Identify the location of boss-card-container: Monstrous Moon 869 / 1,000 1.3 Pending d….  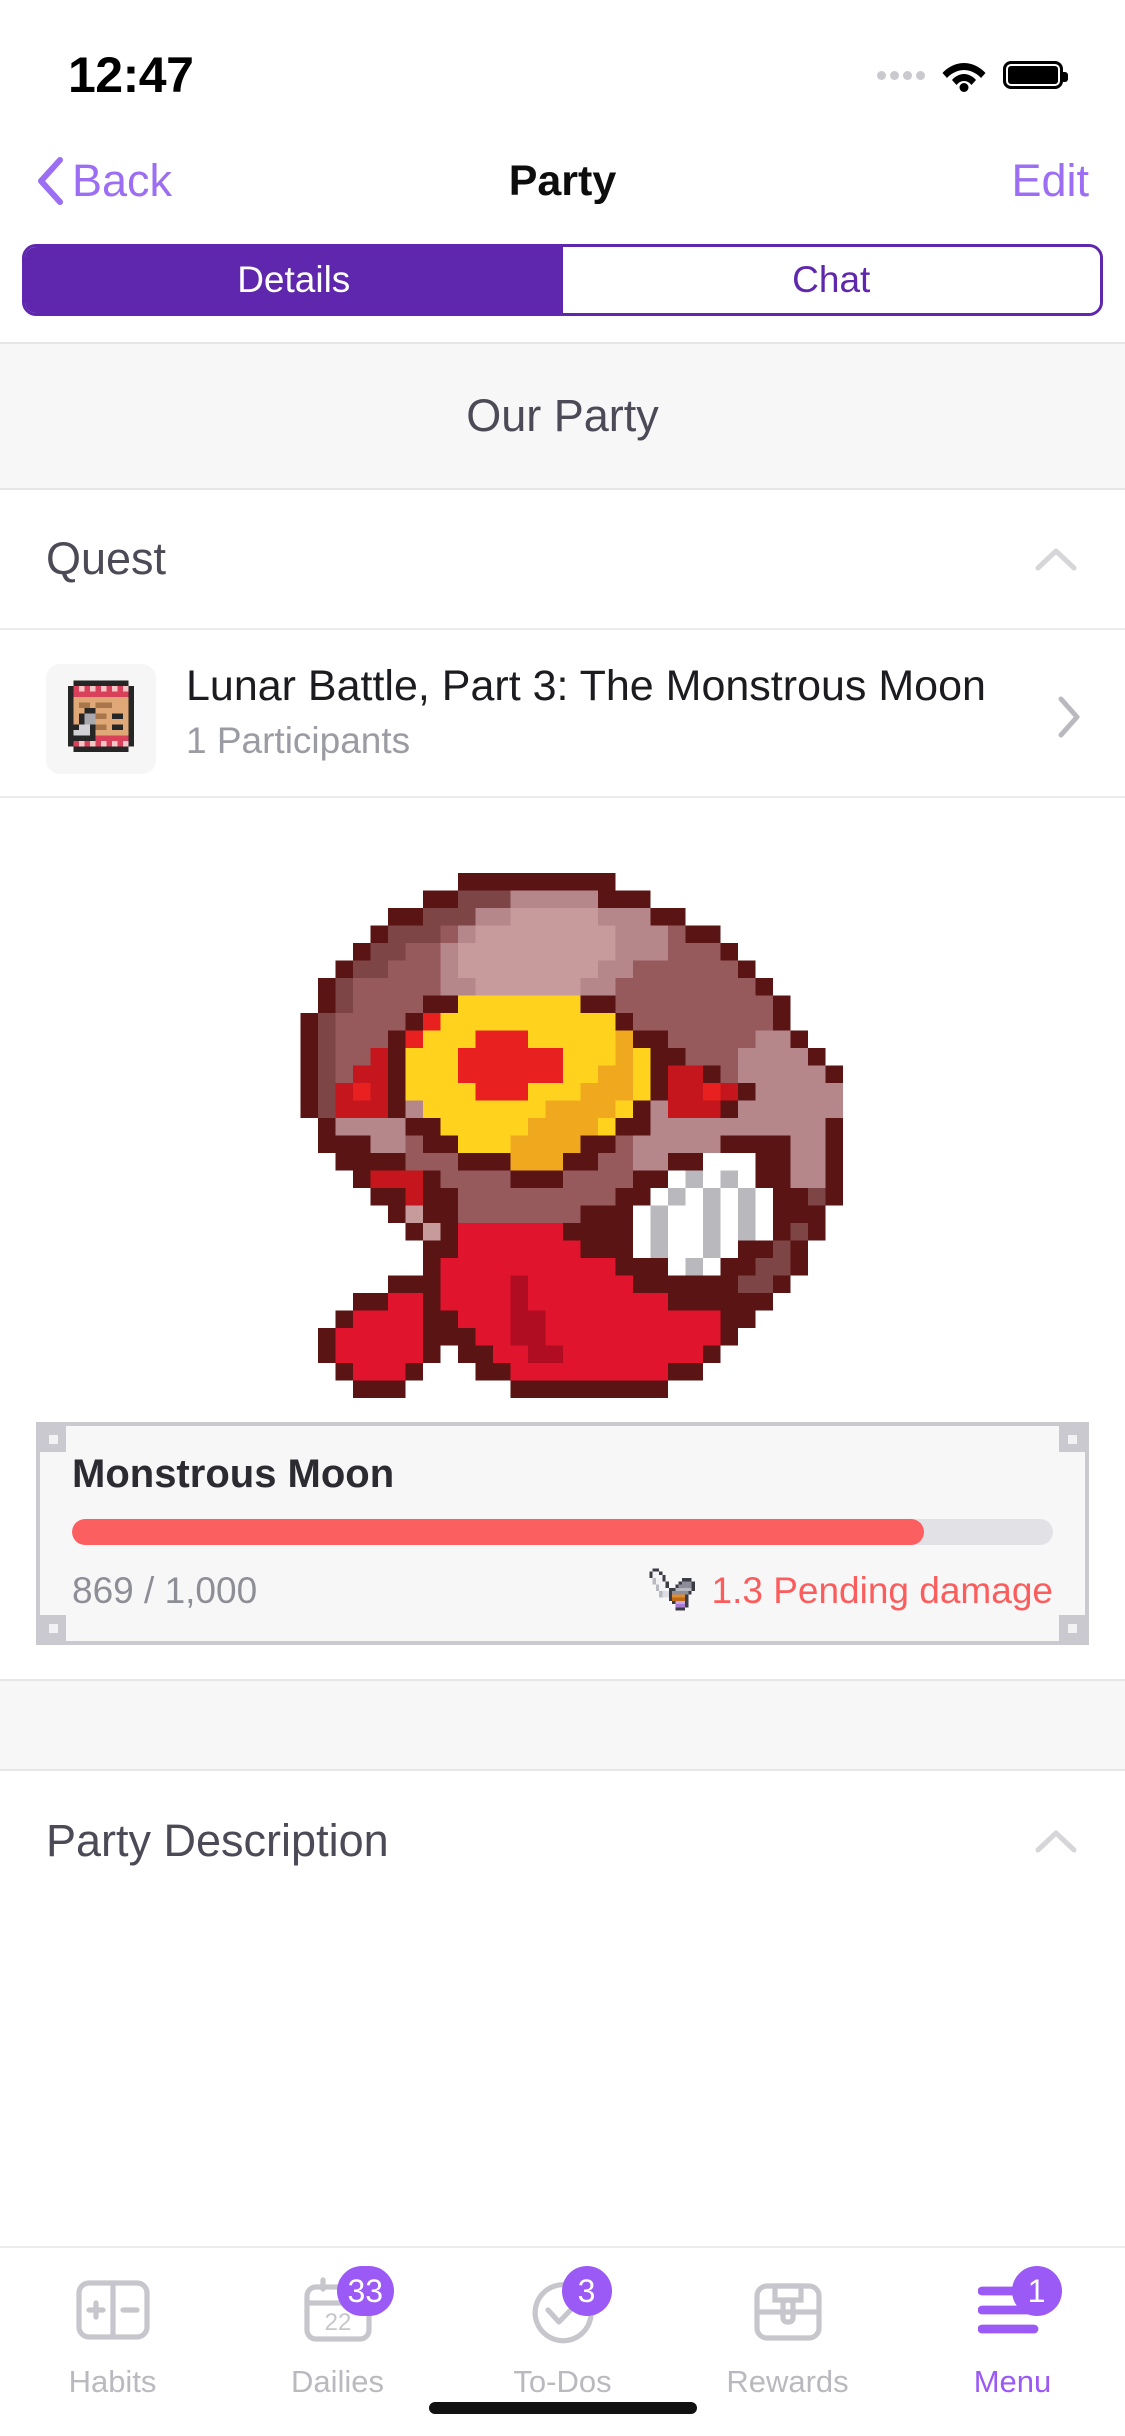
(562, 1533).